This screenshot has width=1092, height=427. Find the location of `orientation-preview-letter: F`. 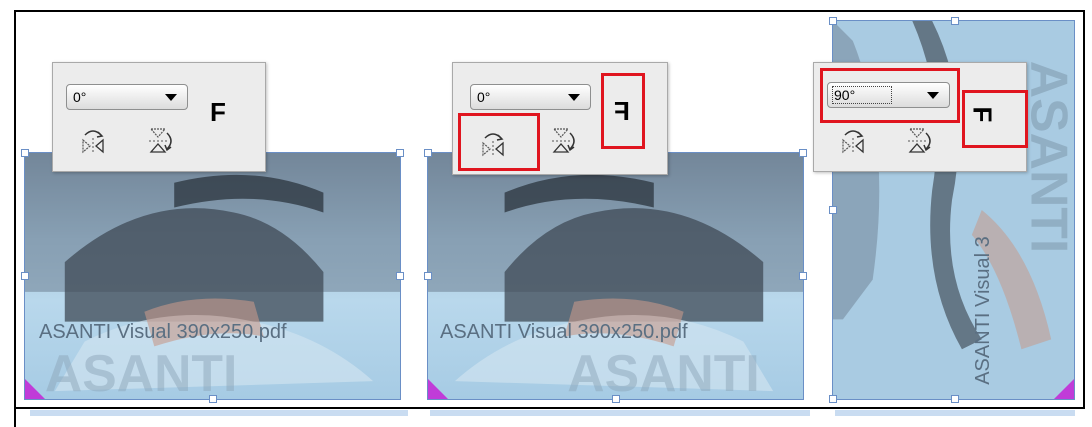

orientation-preview-letter: F is located at coordinates (218, 112).